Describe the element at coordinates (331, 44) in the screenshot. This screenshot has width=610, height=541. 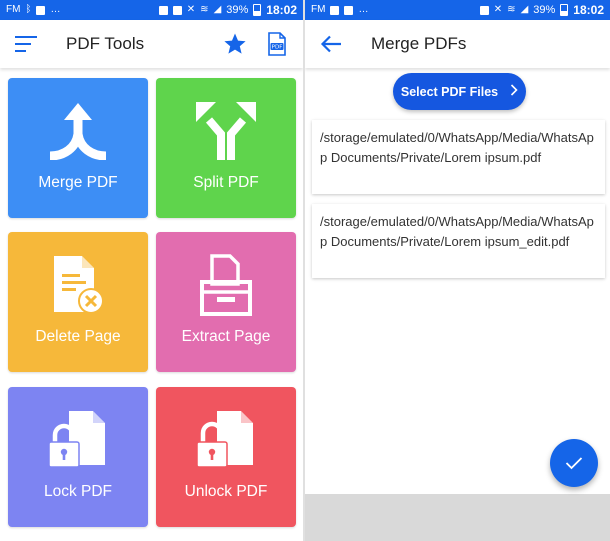
I see `back-arrow-icon` at that location.